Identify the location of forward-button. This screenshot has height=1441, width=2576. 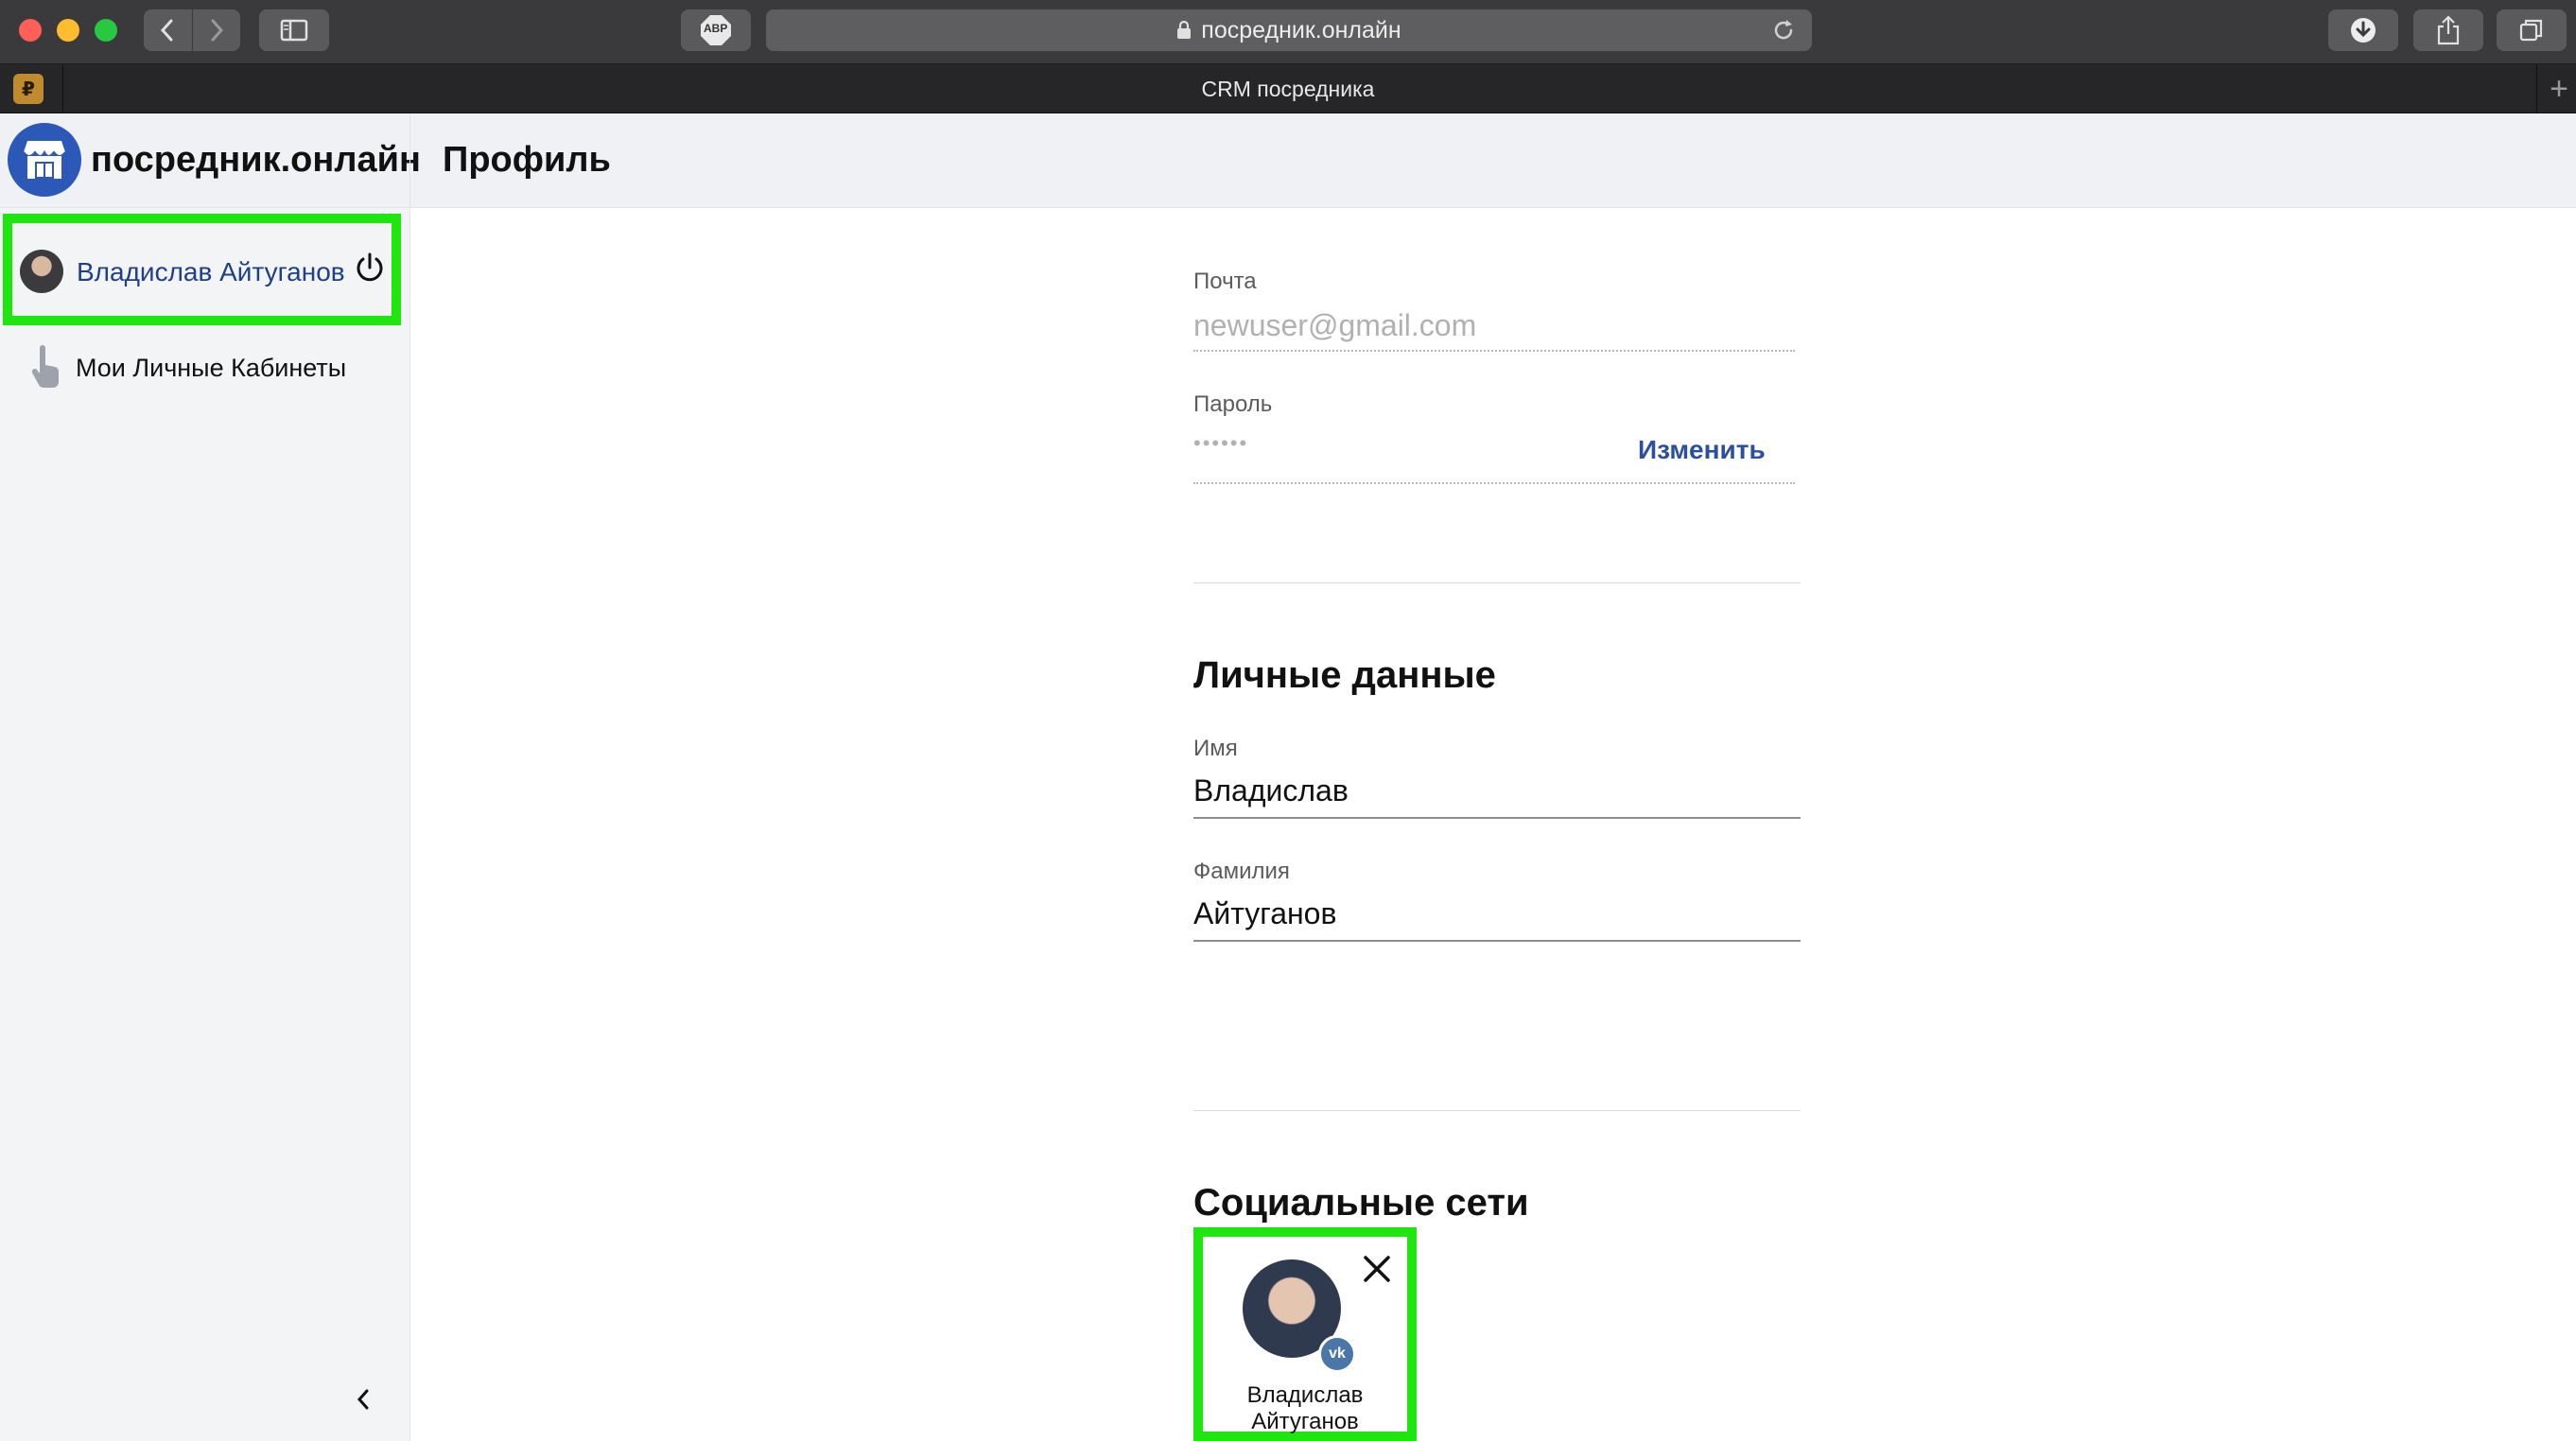
(216, 30).